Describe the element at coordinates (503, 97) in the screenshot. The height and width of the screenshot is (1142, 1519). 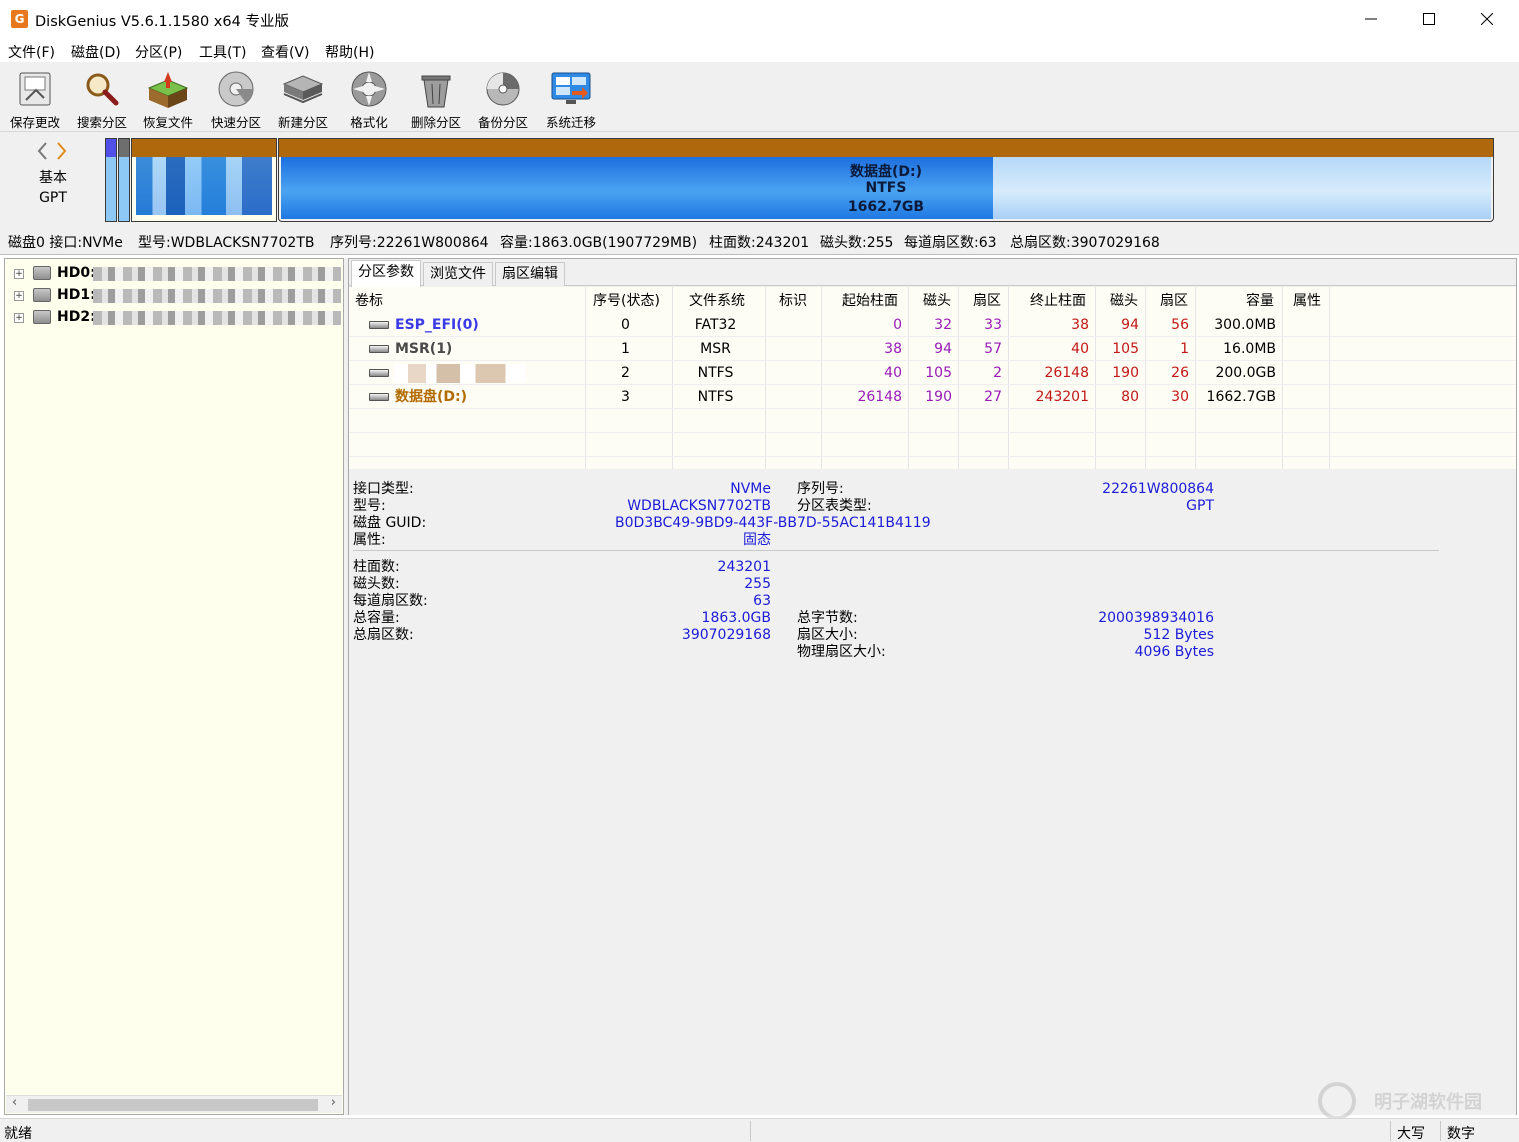
I see `backup-partition-button: 备份分区` at that location.